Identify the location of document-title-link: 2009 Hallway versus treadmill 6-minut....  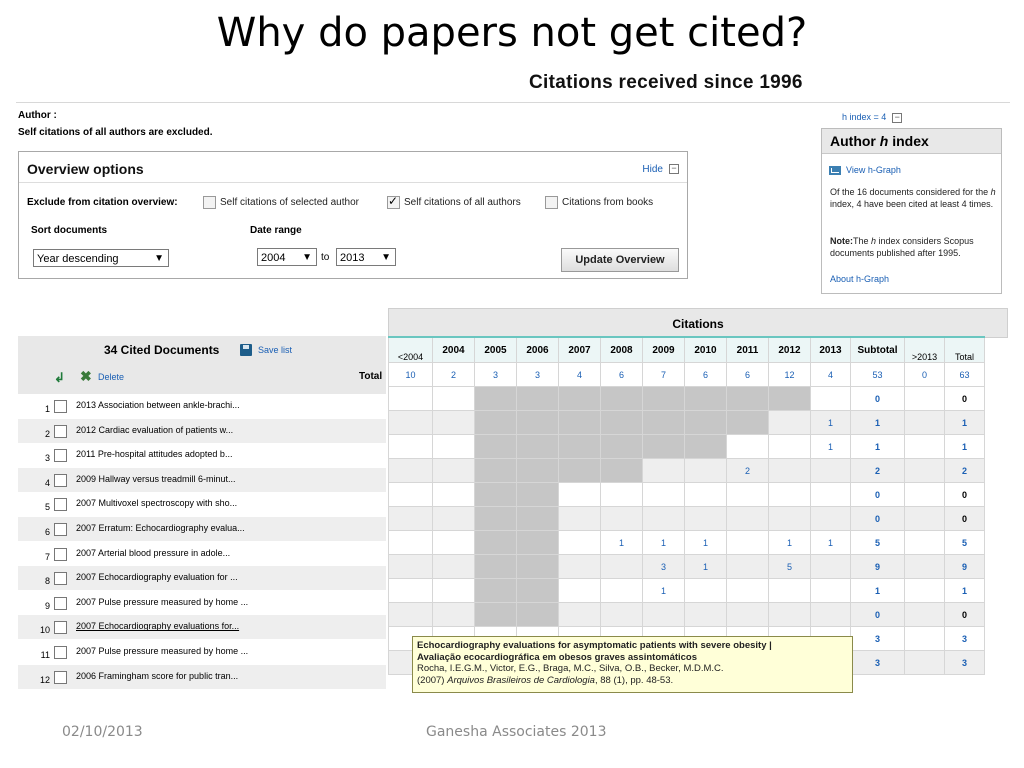
(156, 479).